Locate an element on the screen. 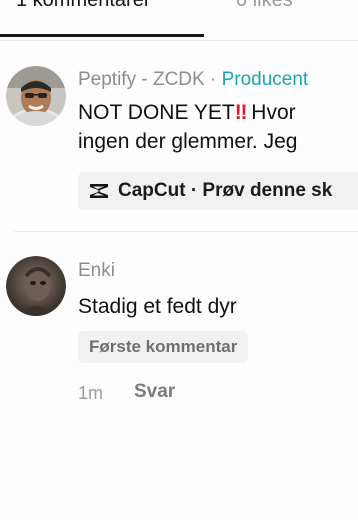  comment-text-rest: Hvor is located at coordinates (270, 112).